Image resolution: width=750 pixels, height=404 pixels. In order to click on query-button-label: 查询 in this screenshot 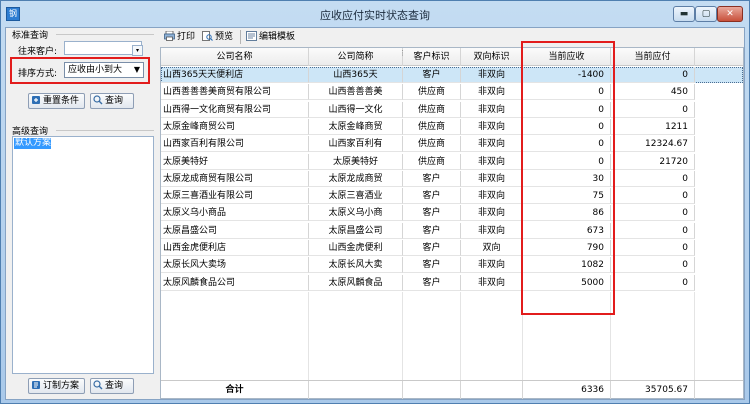, I will do `click(114, 101)`.